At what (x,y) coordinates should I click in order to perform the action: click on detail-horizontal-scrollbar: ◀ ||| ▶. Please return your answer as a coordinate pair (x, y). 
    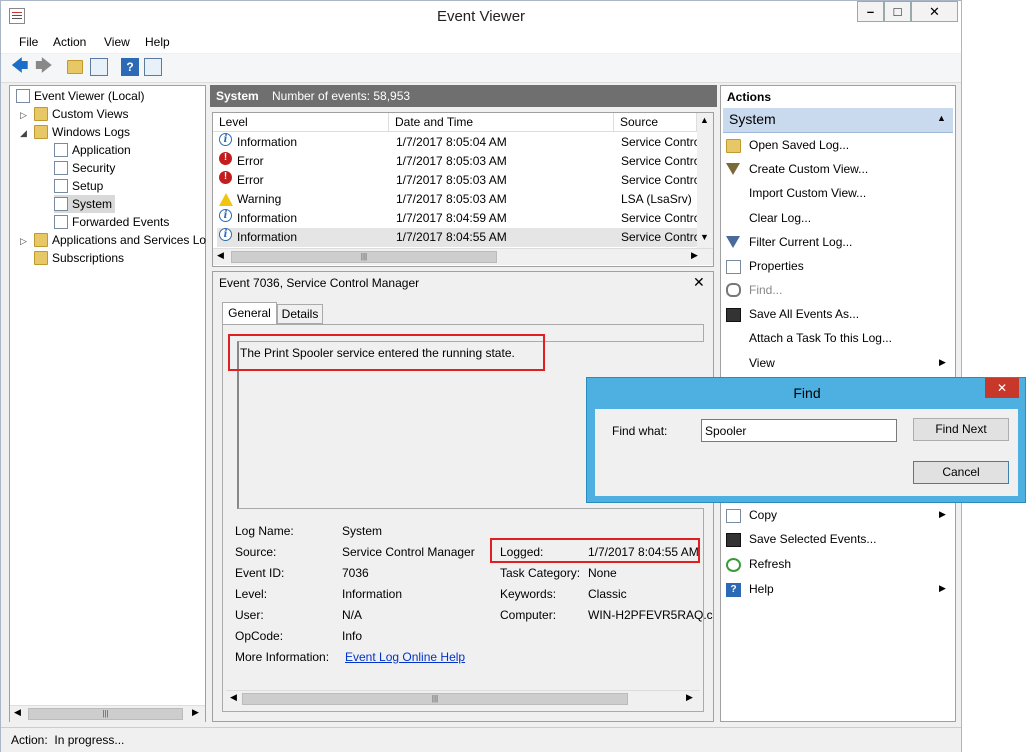
    Looking at the image, I should click on (463, 698).